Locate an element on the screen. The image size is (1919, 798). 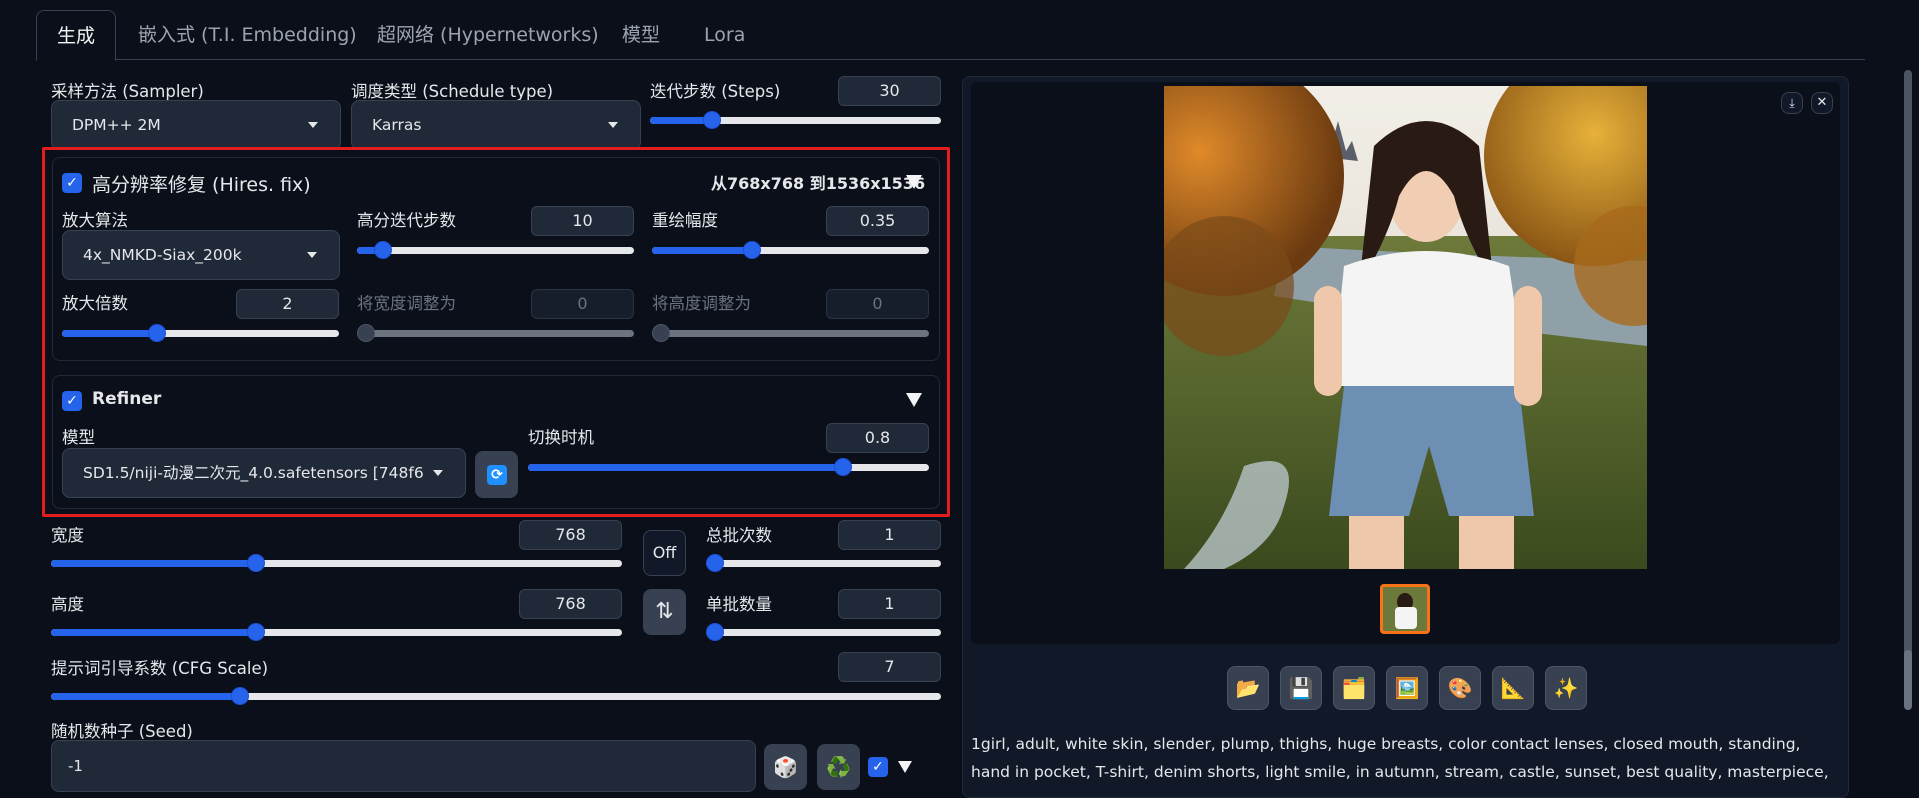
floppy-disk-icon: 💾 is located at coordinates (1301, 688).